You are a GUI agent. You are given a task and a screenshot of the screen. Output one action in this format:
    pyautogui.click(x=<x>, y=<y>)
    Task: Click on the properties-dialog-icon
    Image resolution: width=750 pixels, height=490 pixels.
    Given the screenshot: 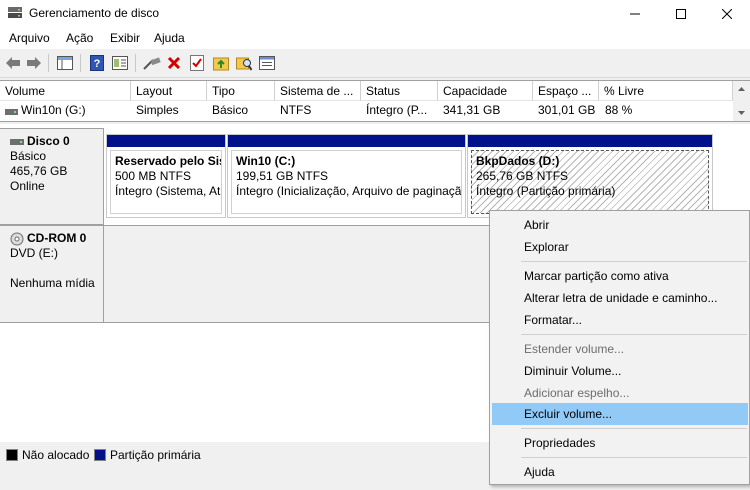 What is the action you would take?
    pyautogui.click(x=267, y=63)
    